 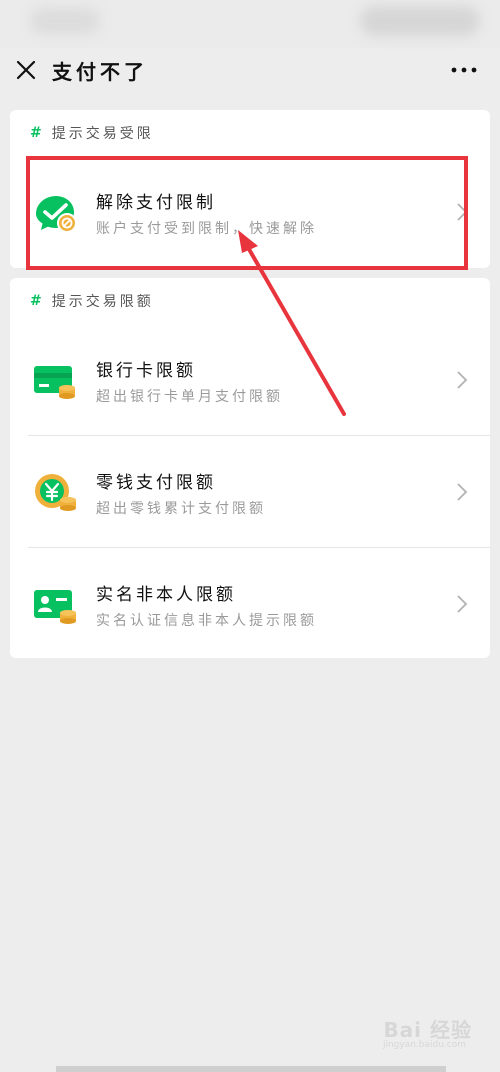 I want to click on item-subtitle: 超出银行卡单月支付限额, so click(x=189, y=397).